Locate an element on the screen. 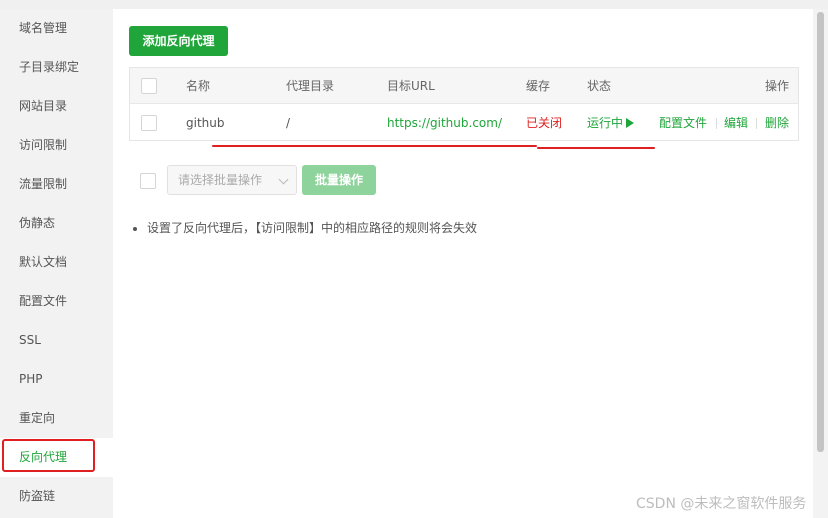 The width and height of the screenshot is (828, 518). table-header: 名称 代理目录 目标URL 缓存 状态 操作 is located at coordinates (464, 86).